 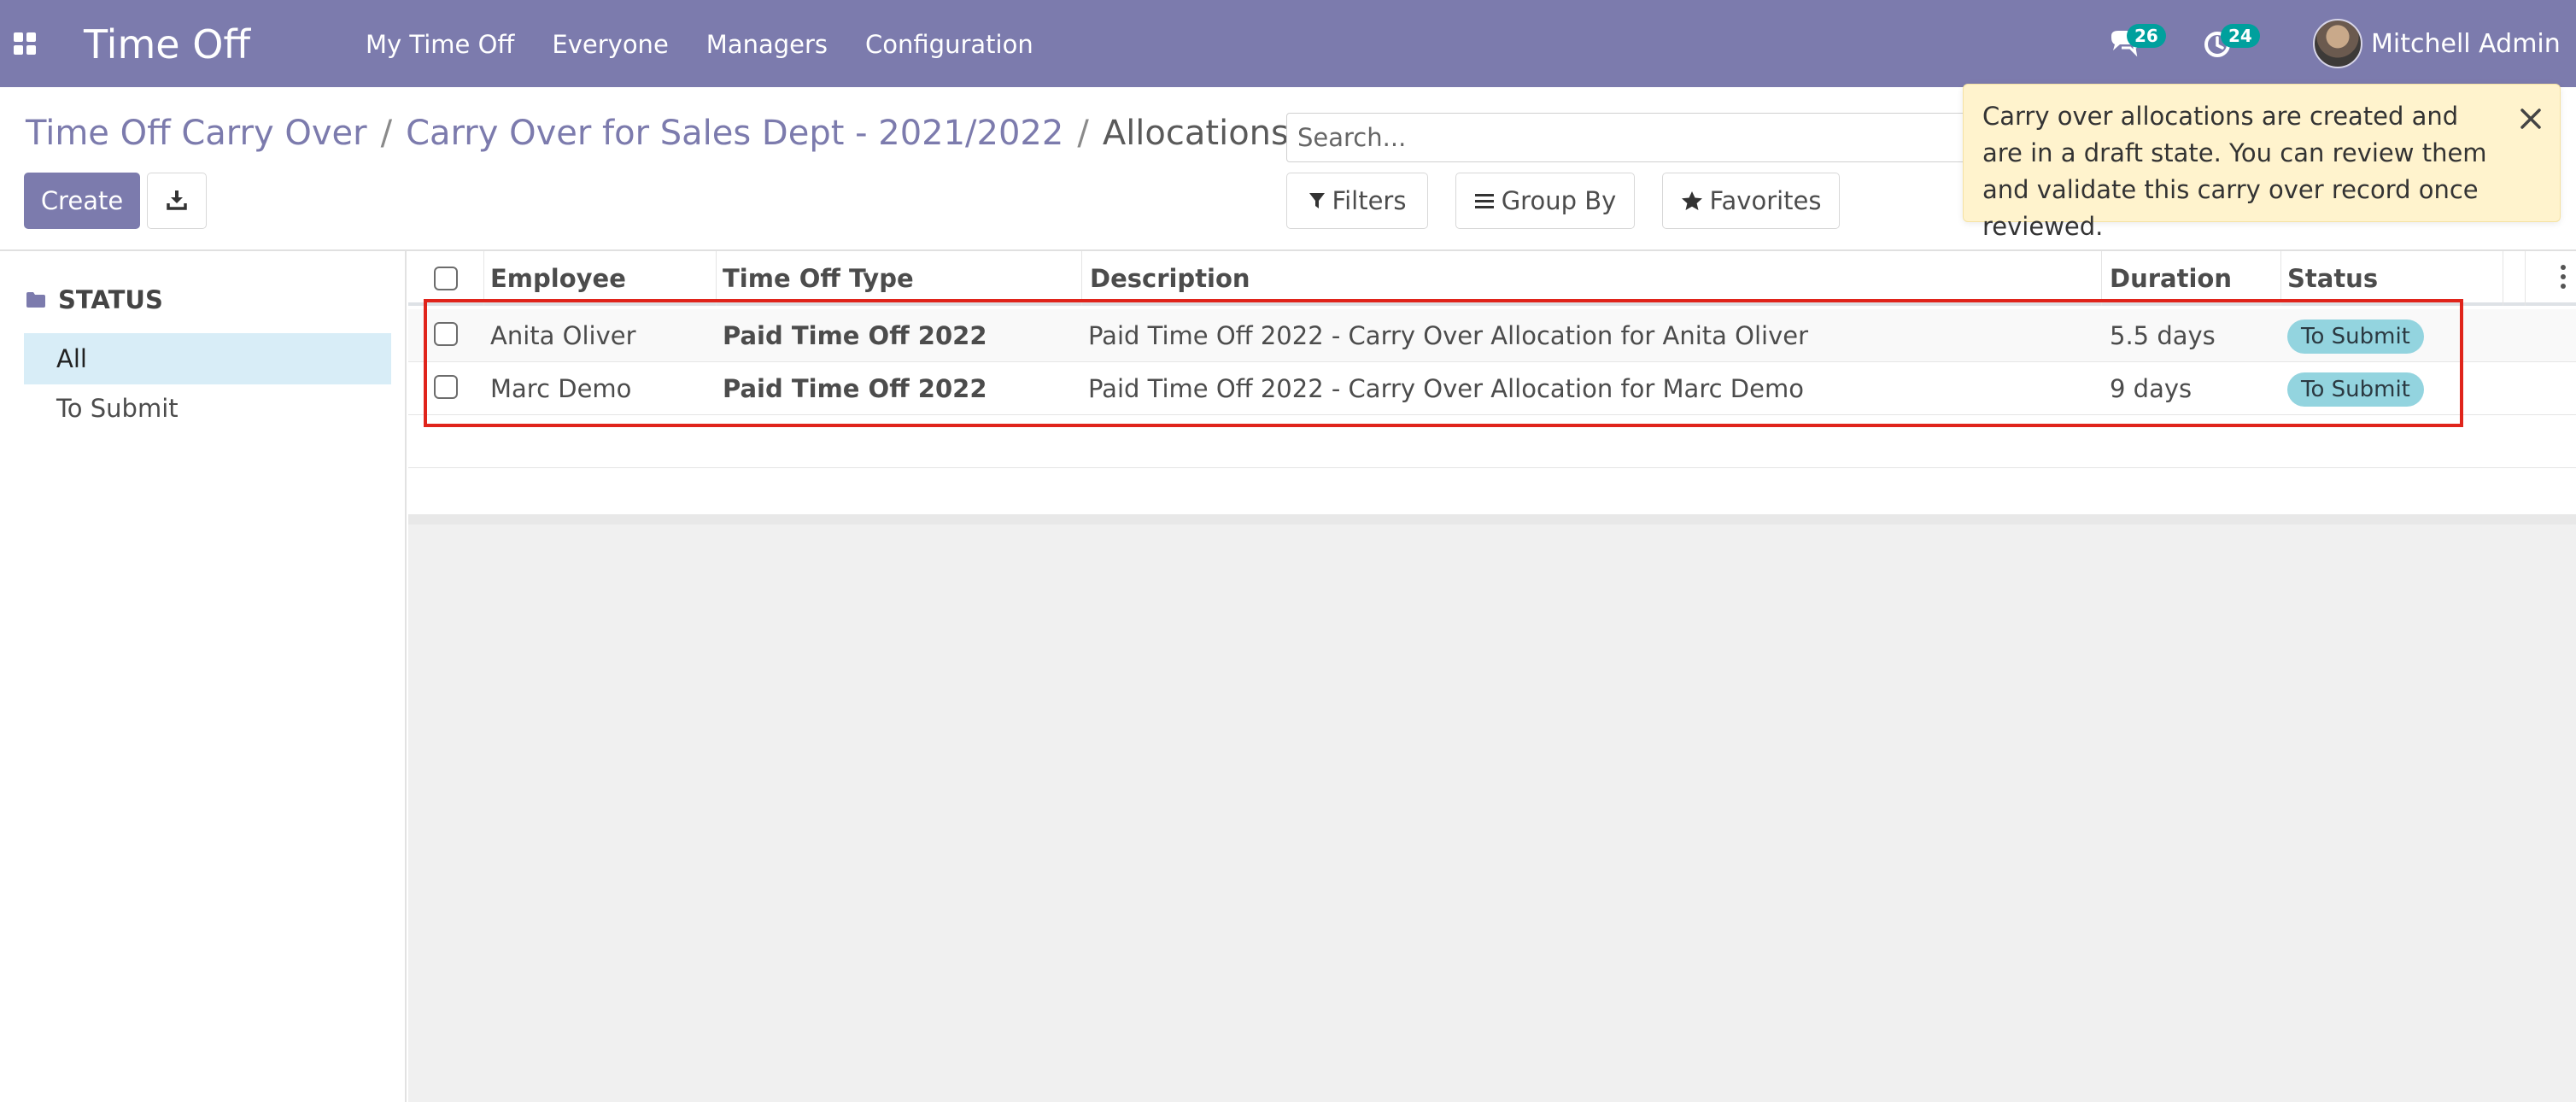 What do you see at coordinates (1559, 201) in the screenshot?
I see `group-by-label: Group By` at bounding box center [1559, 201].